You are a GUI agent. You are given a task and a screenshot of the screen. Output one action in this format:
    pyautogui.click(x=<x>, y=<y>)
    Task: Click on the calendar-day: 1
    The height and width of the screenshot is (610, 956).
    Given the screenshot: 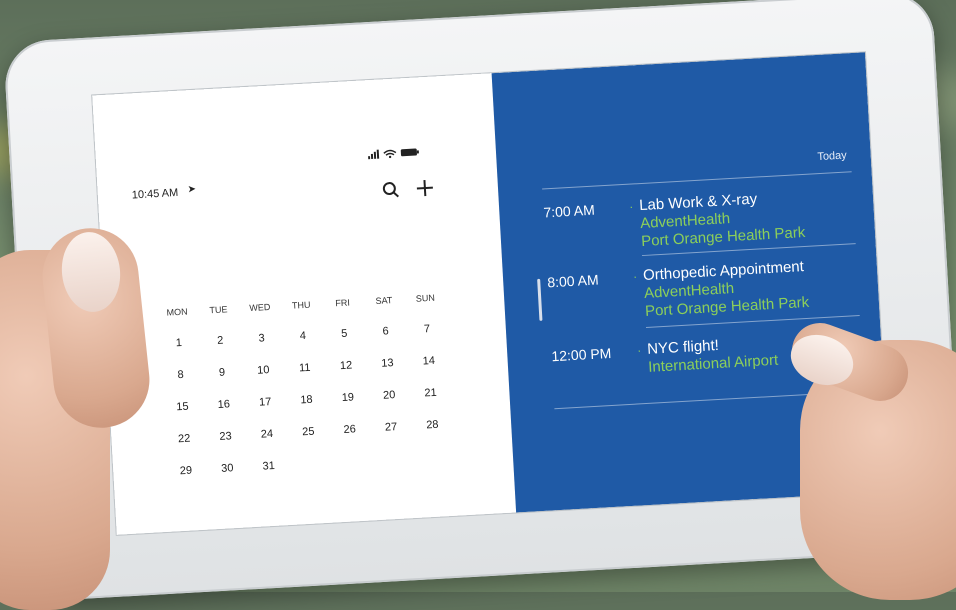 What is the action you would take?
    pyautogui.click(x=179, y=343)
    